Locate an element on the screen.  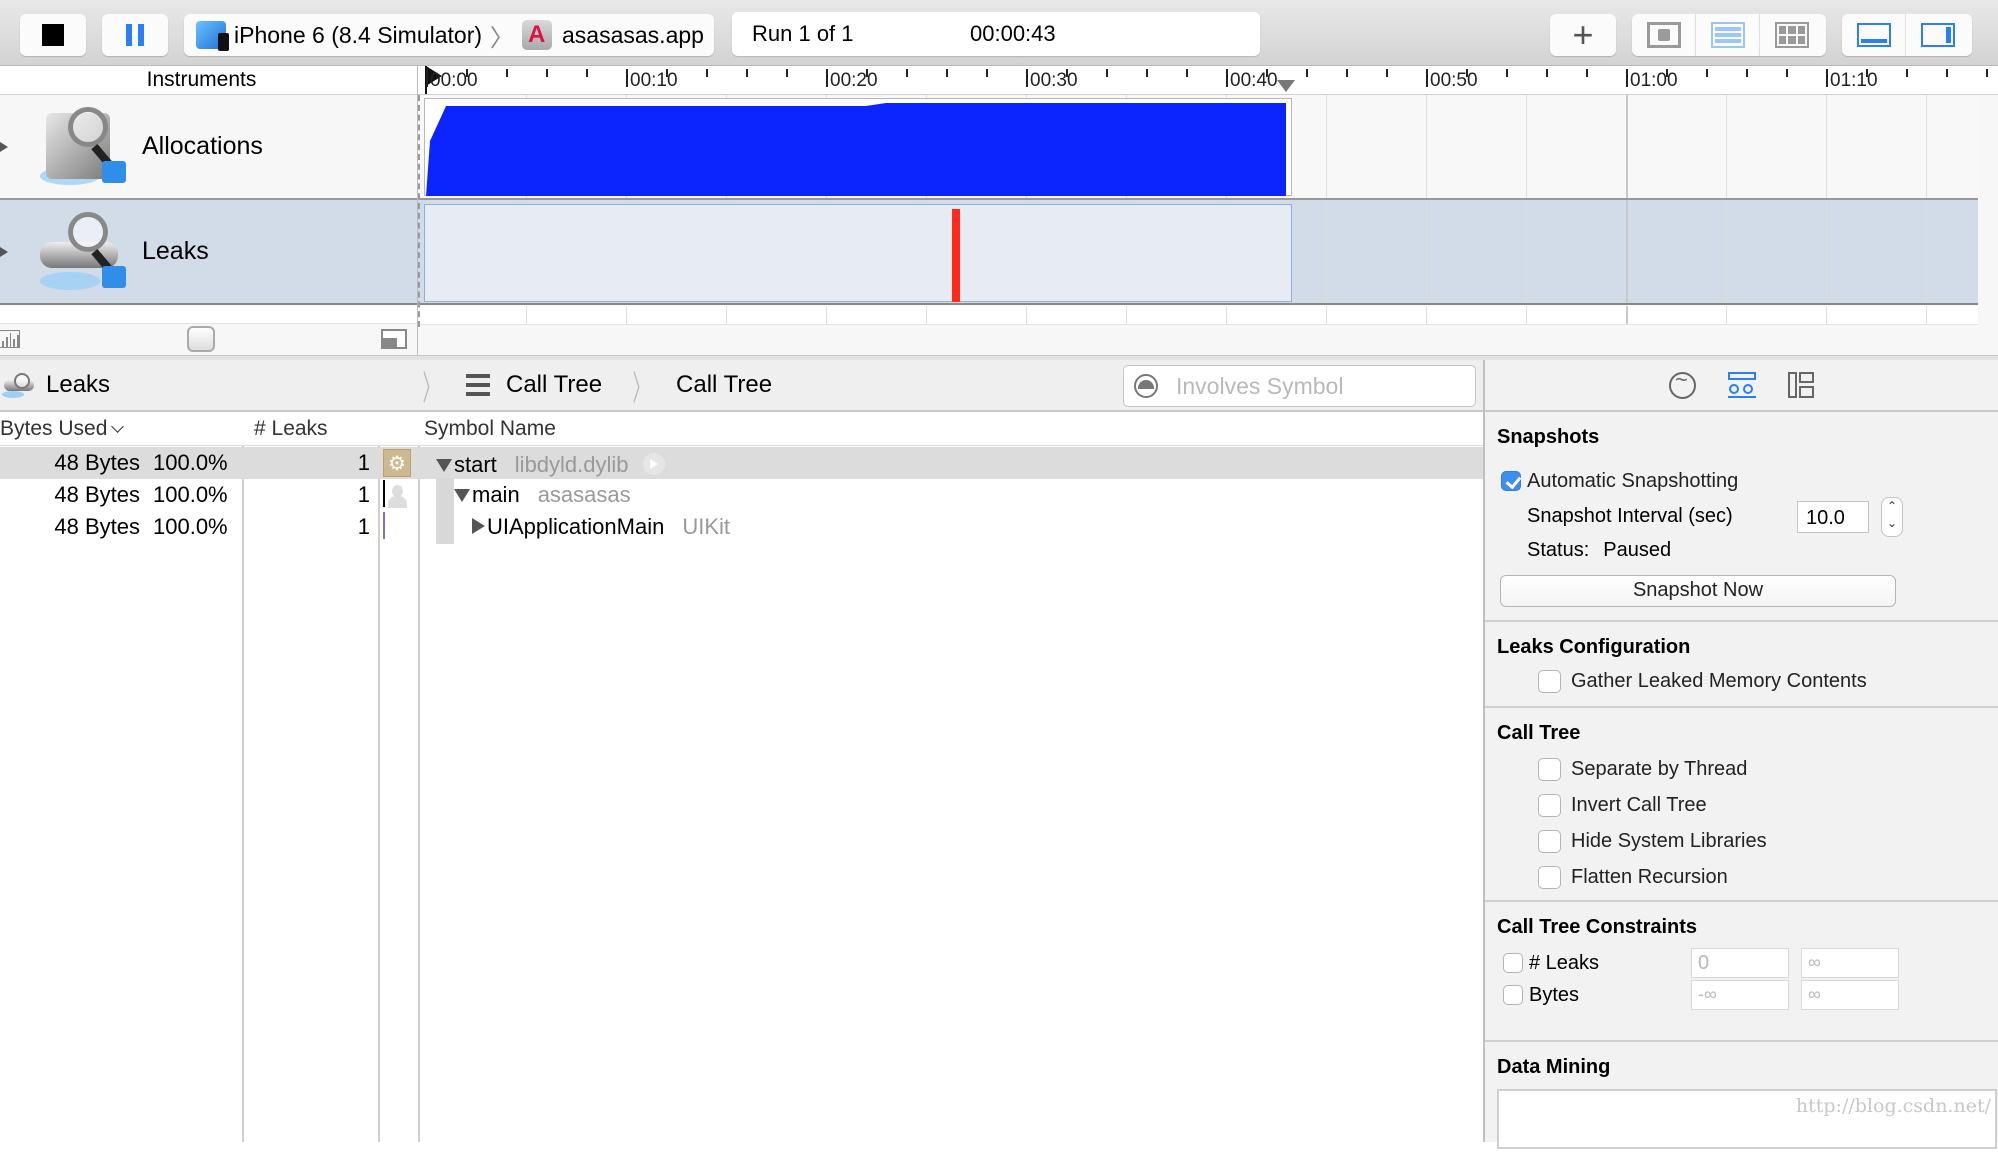
breadcrumb-subview: Call Tree is located at coordinates (724, 385).